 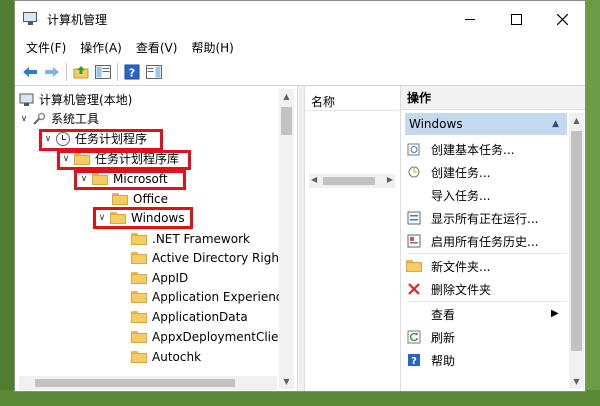 What do you see at coordinates (390, 179) in the screenshot?
I see `scroll-right-icon: ▶` at bounding box center [390, 179].